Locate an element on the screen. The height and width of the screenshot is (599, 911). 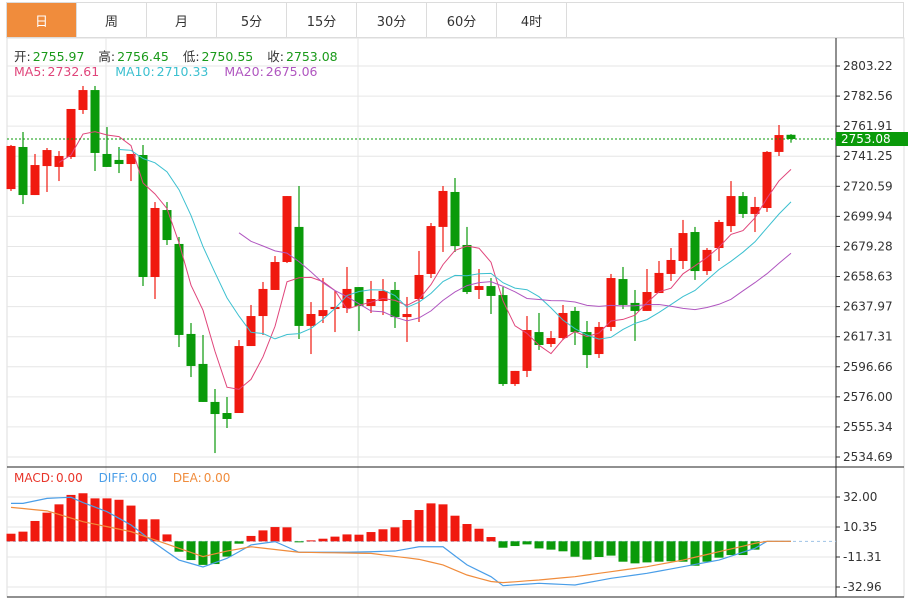
low-label: 低: is located at coordinates (191, 56).